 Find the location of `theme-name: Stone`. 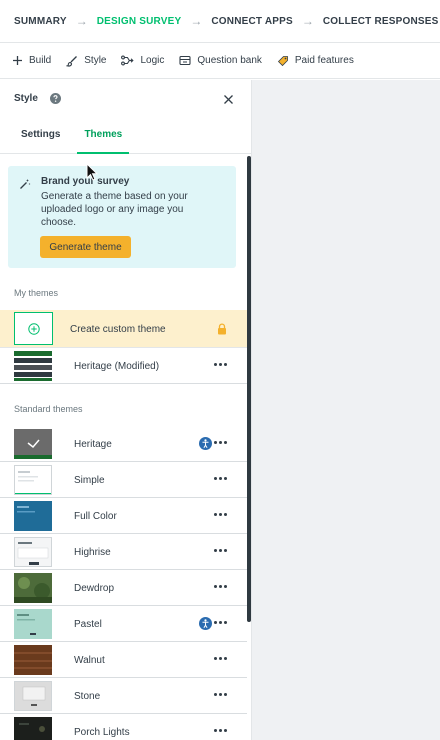

theme-name: Stone is located at coordinates (87, 696).